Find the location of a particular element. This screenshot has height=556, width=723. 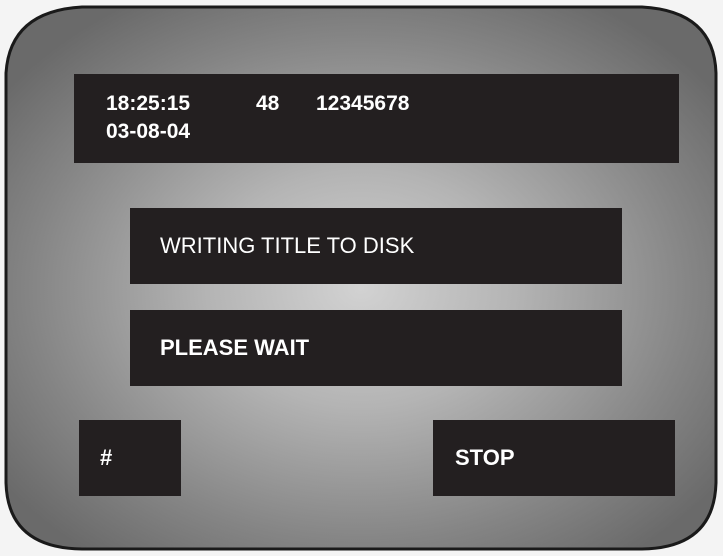

status-message: WRITING TITLE TO DISK is located at coordinates (376, 246).